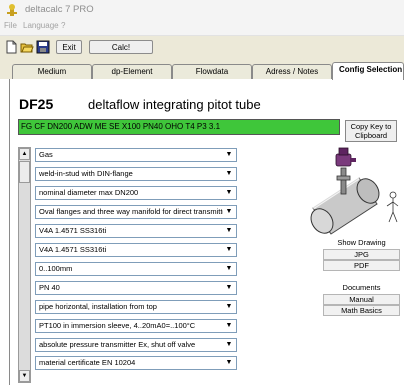 The height and width of the screenshot is (385, 404). What do you see at coordinates (24, 154) in the screenshot?
I see `scroll-up-arrow-icon: ▲` at bounding box center [24, 154].